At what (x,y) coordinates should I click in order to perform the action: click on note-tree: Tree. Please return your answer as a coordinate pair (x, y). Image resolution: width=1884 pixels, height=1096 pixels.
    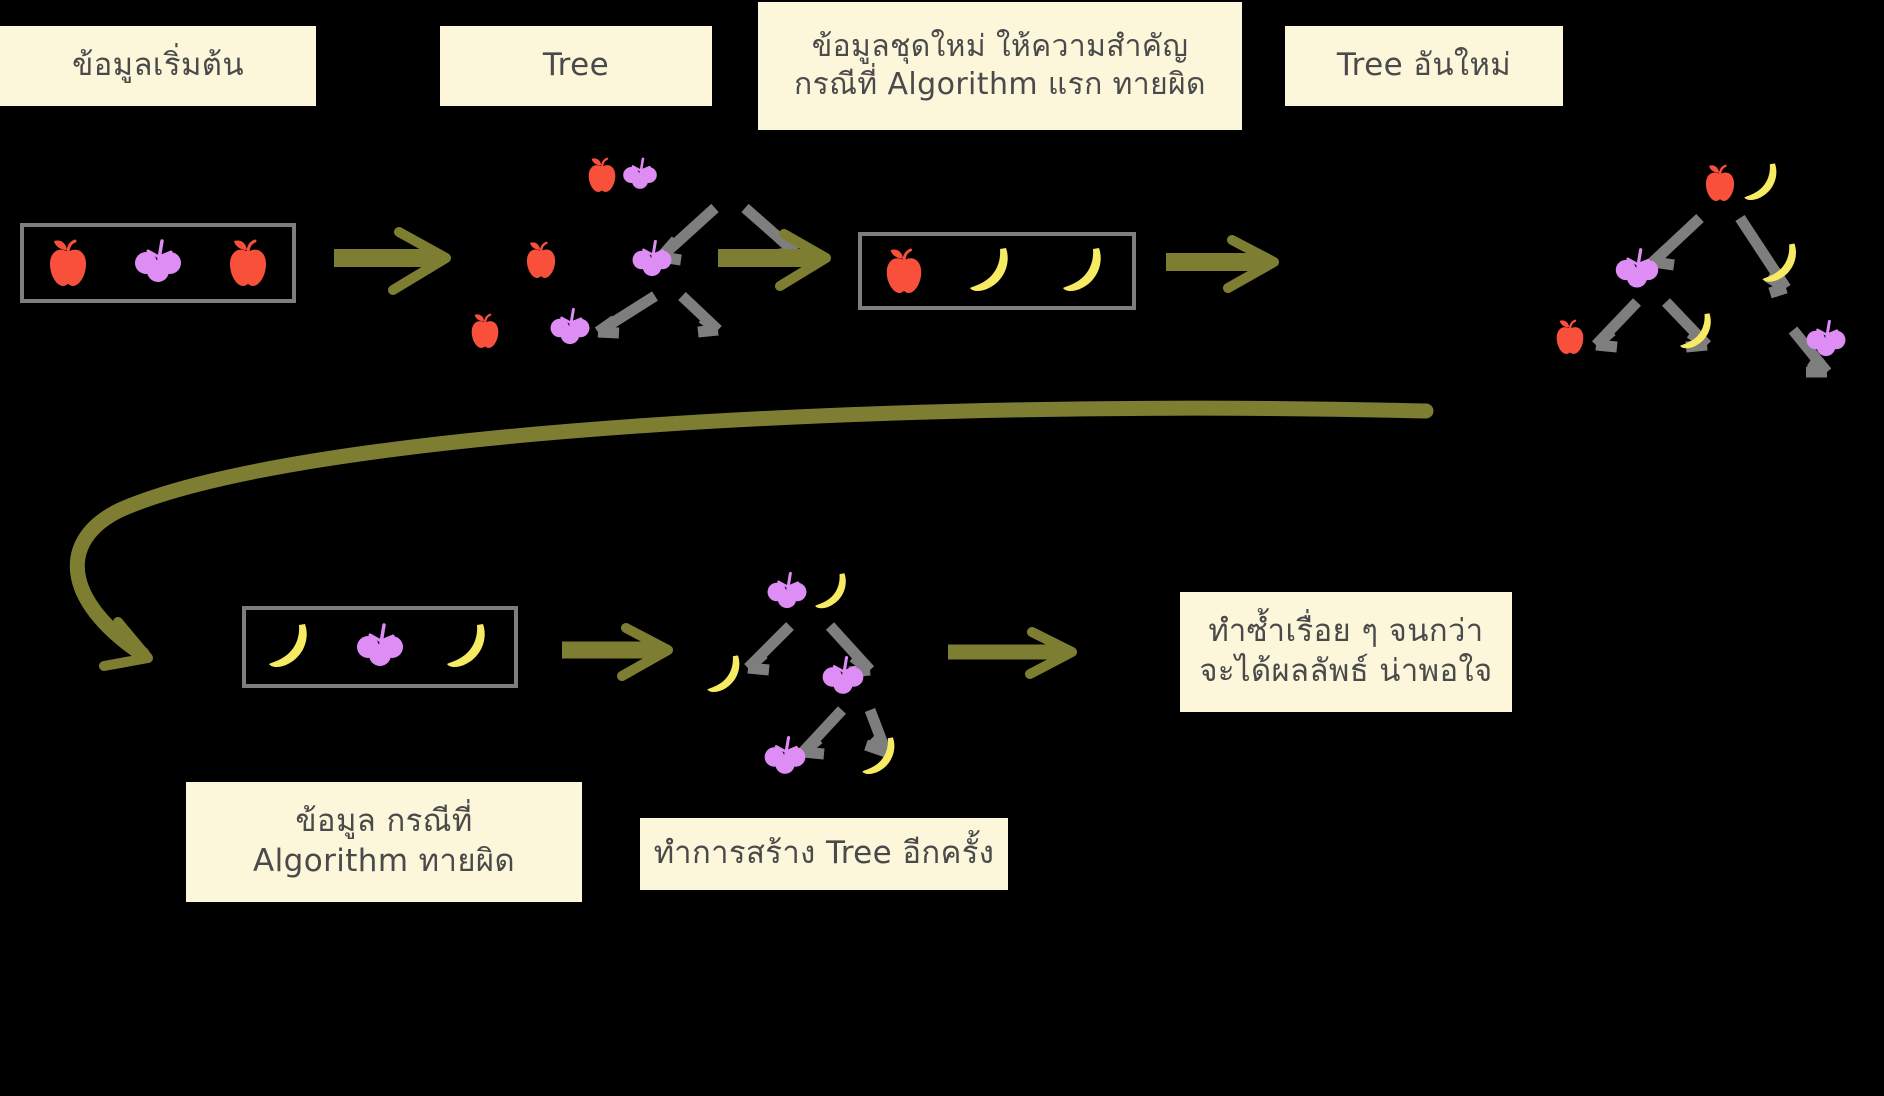
    Looking at the image, I should click on (576, 66).